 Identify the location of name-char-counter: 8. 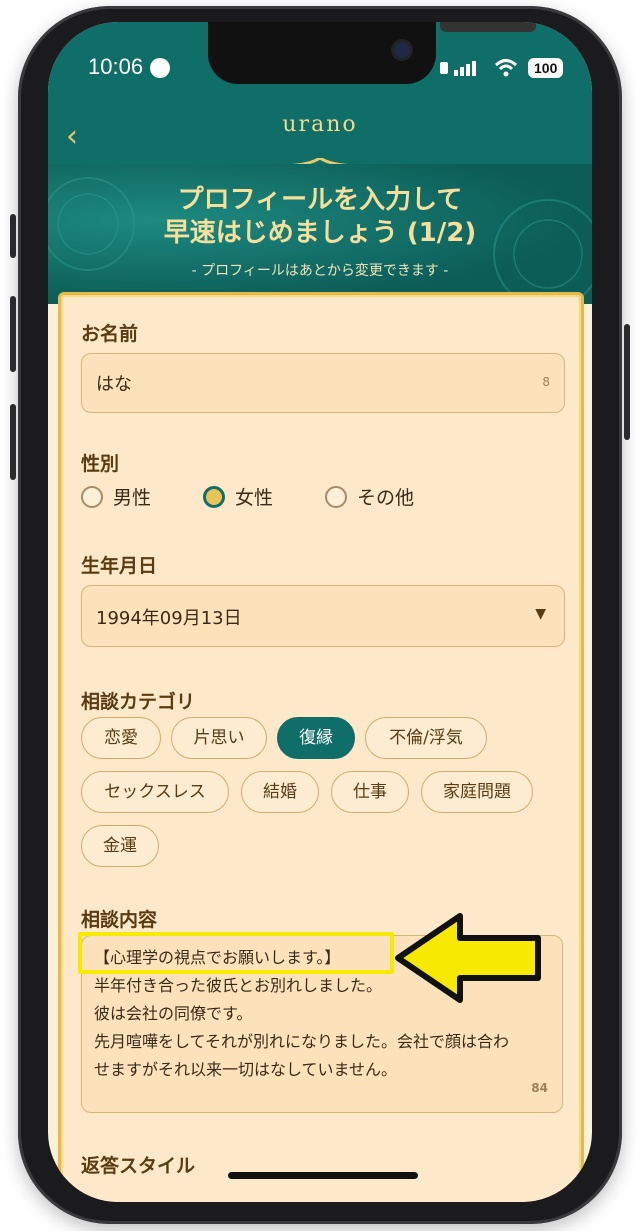
(546, 382).